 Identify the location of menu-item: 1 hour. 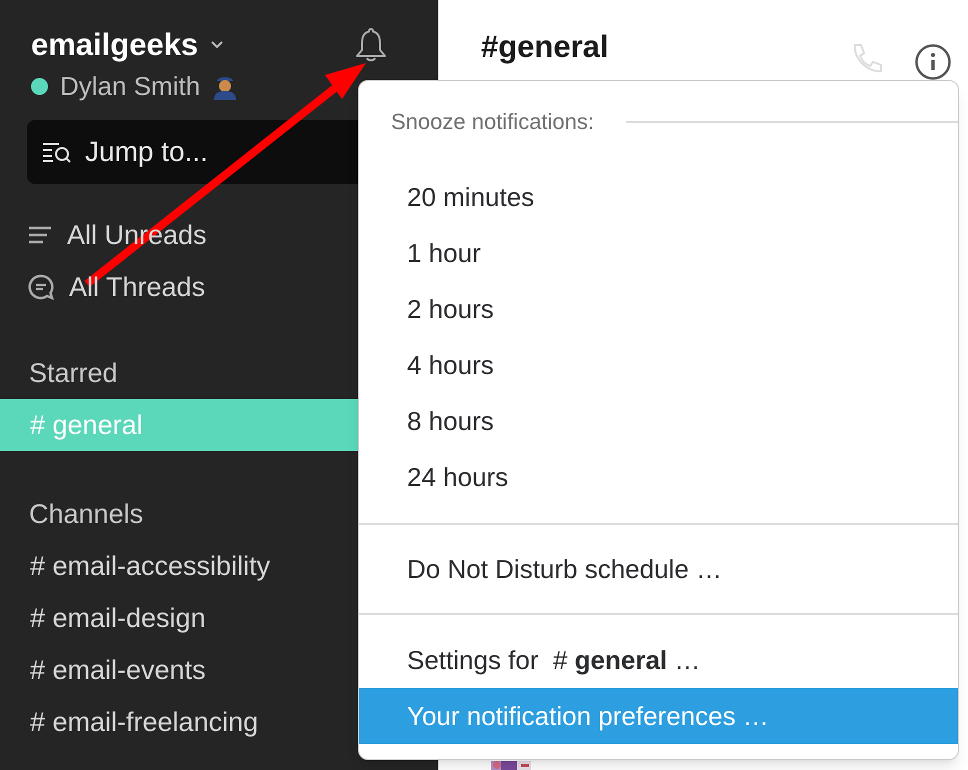
(658, 253).